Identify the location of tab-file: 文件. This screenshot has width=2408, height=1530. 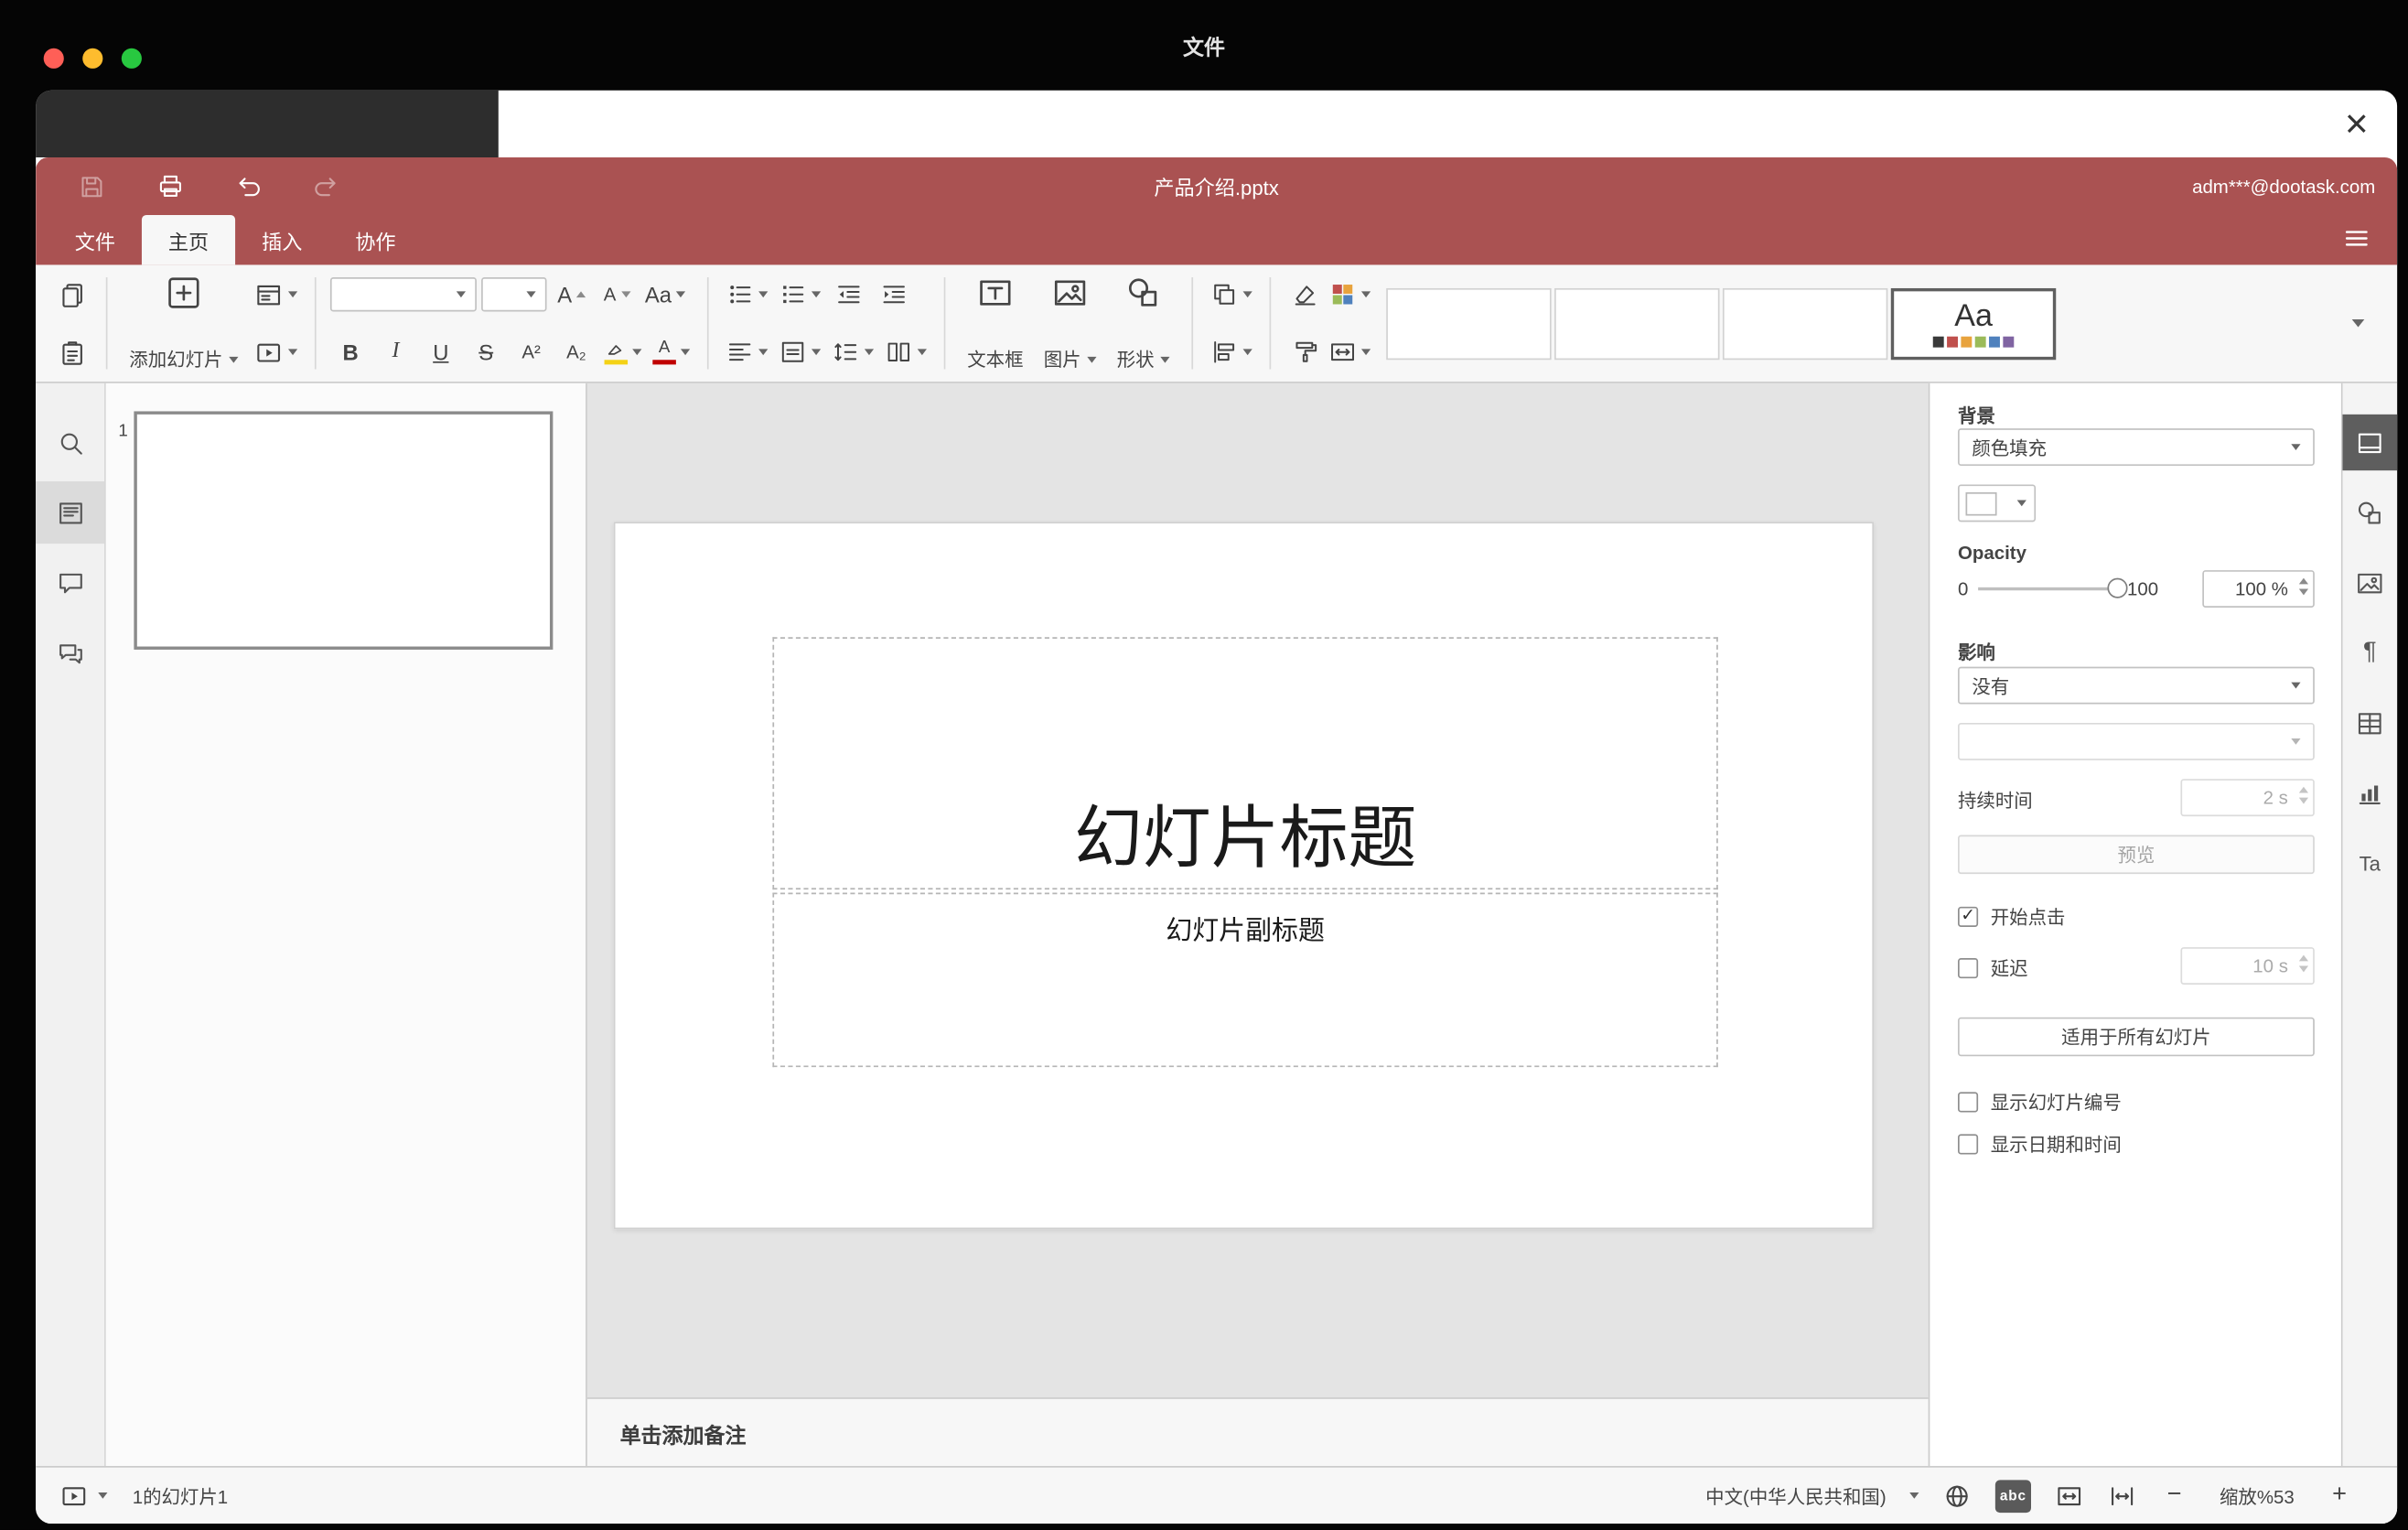
(95, 239).